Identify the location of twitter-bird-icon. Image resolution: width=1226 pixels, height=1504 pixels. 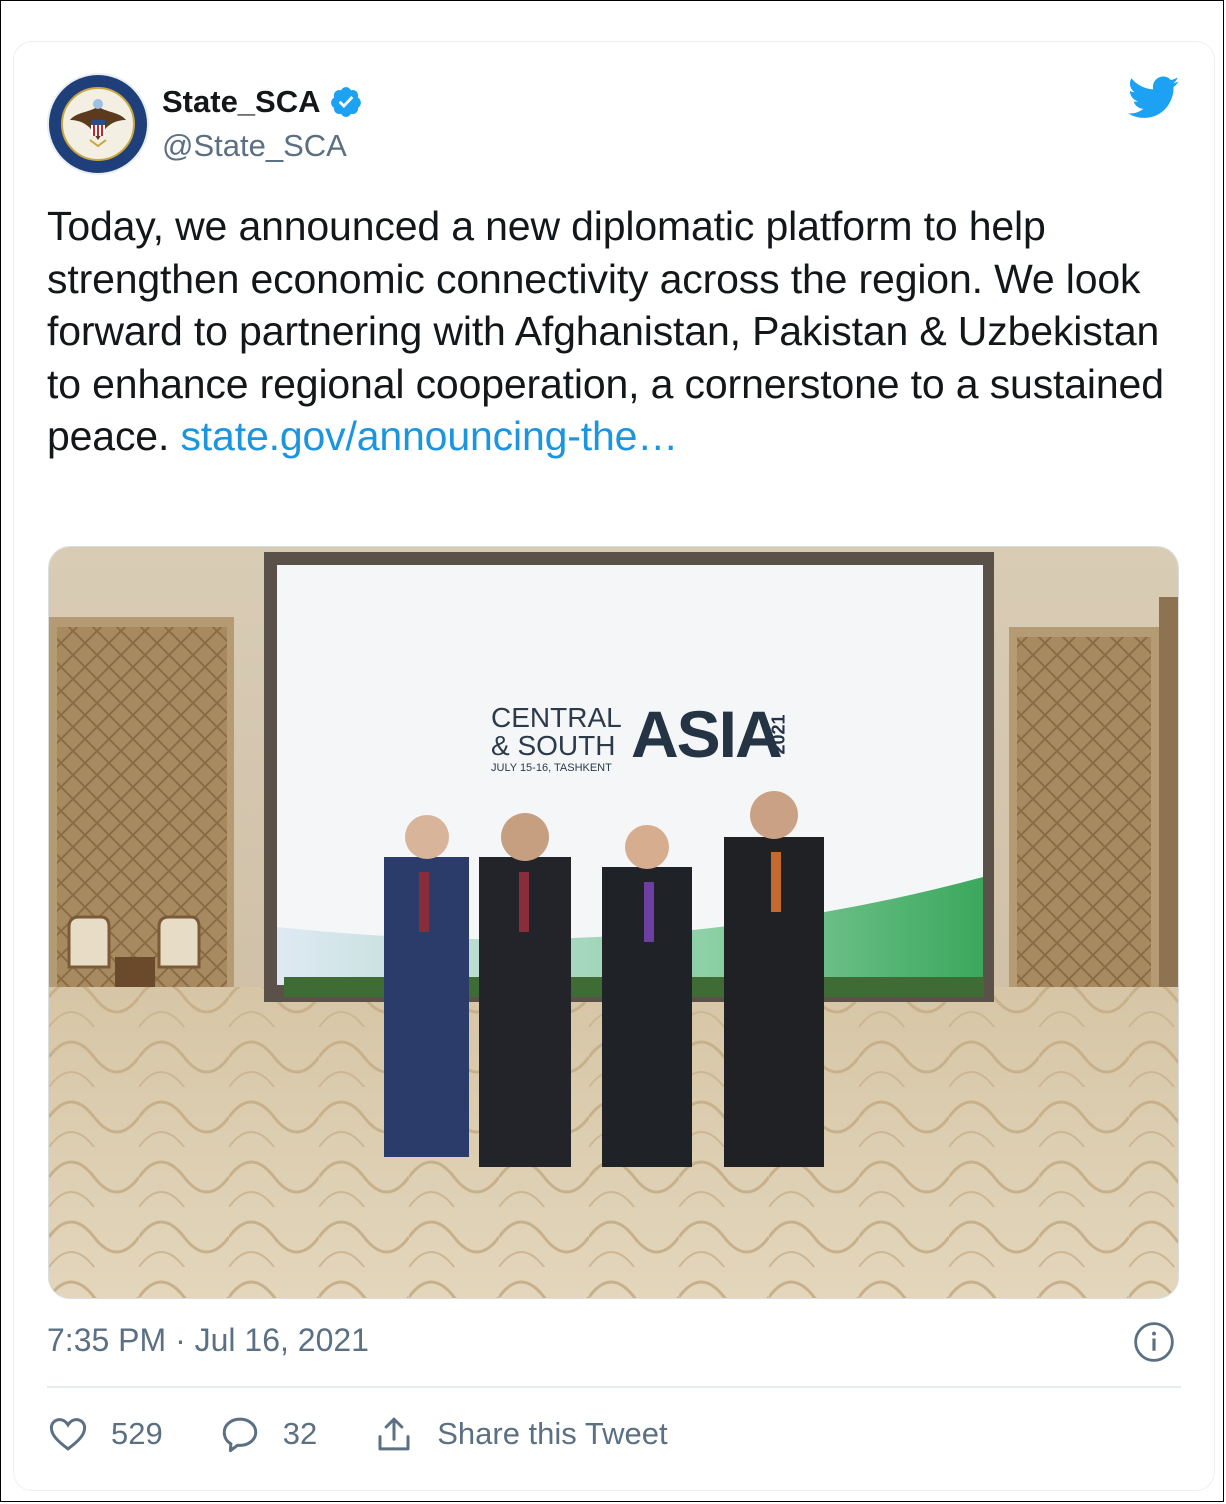
(1154, 98).